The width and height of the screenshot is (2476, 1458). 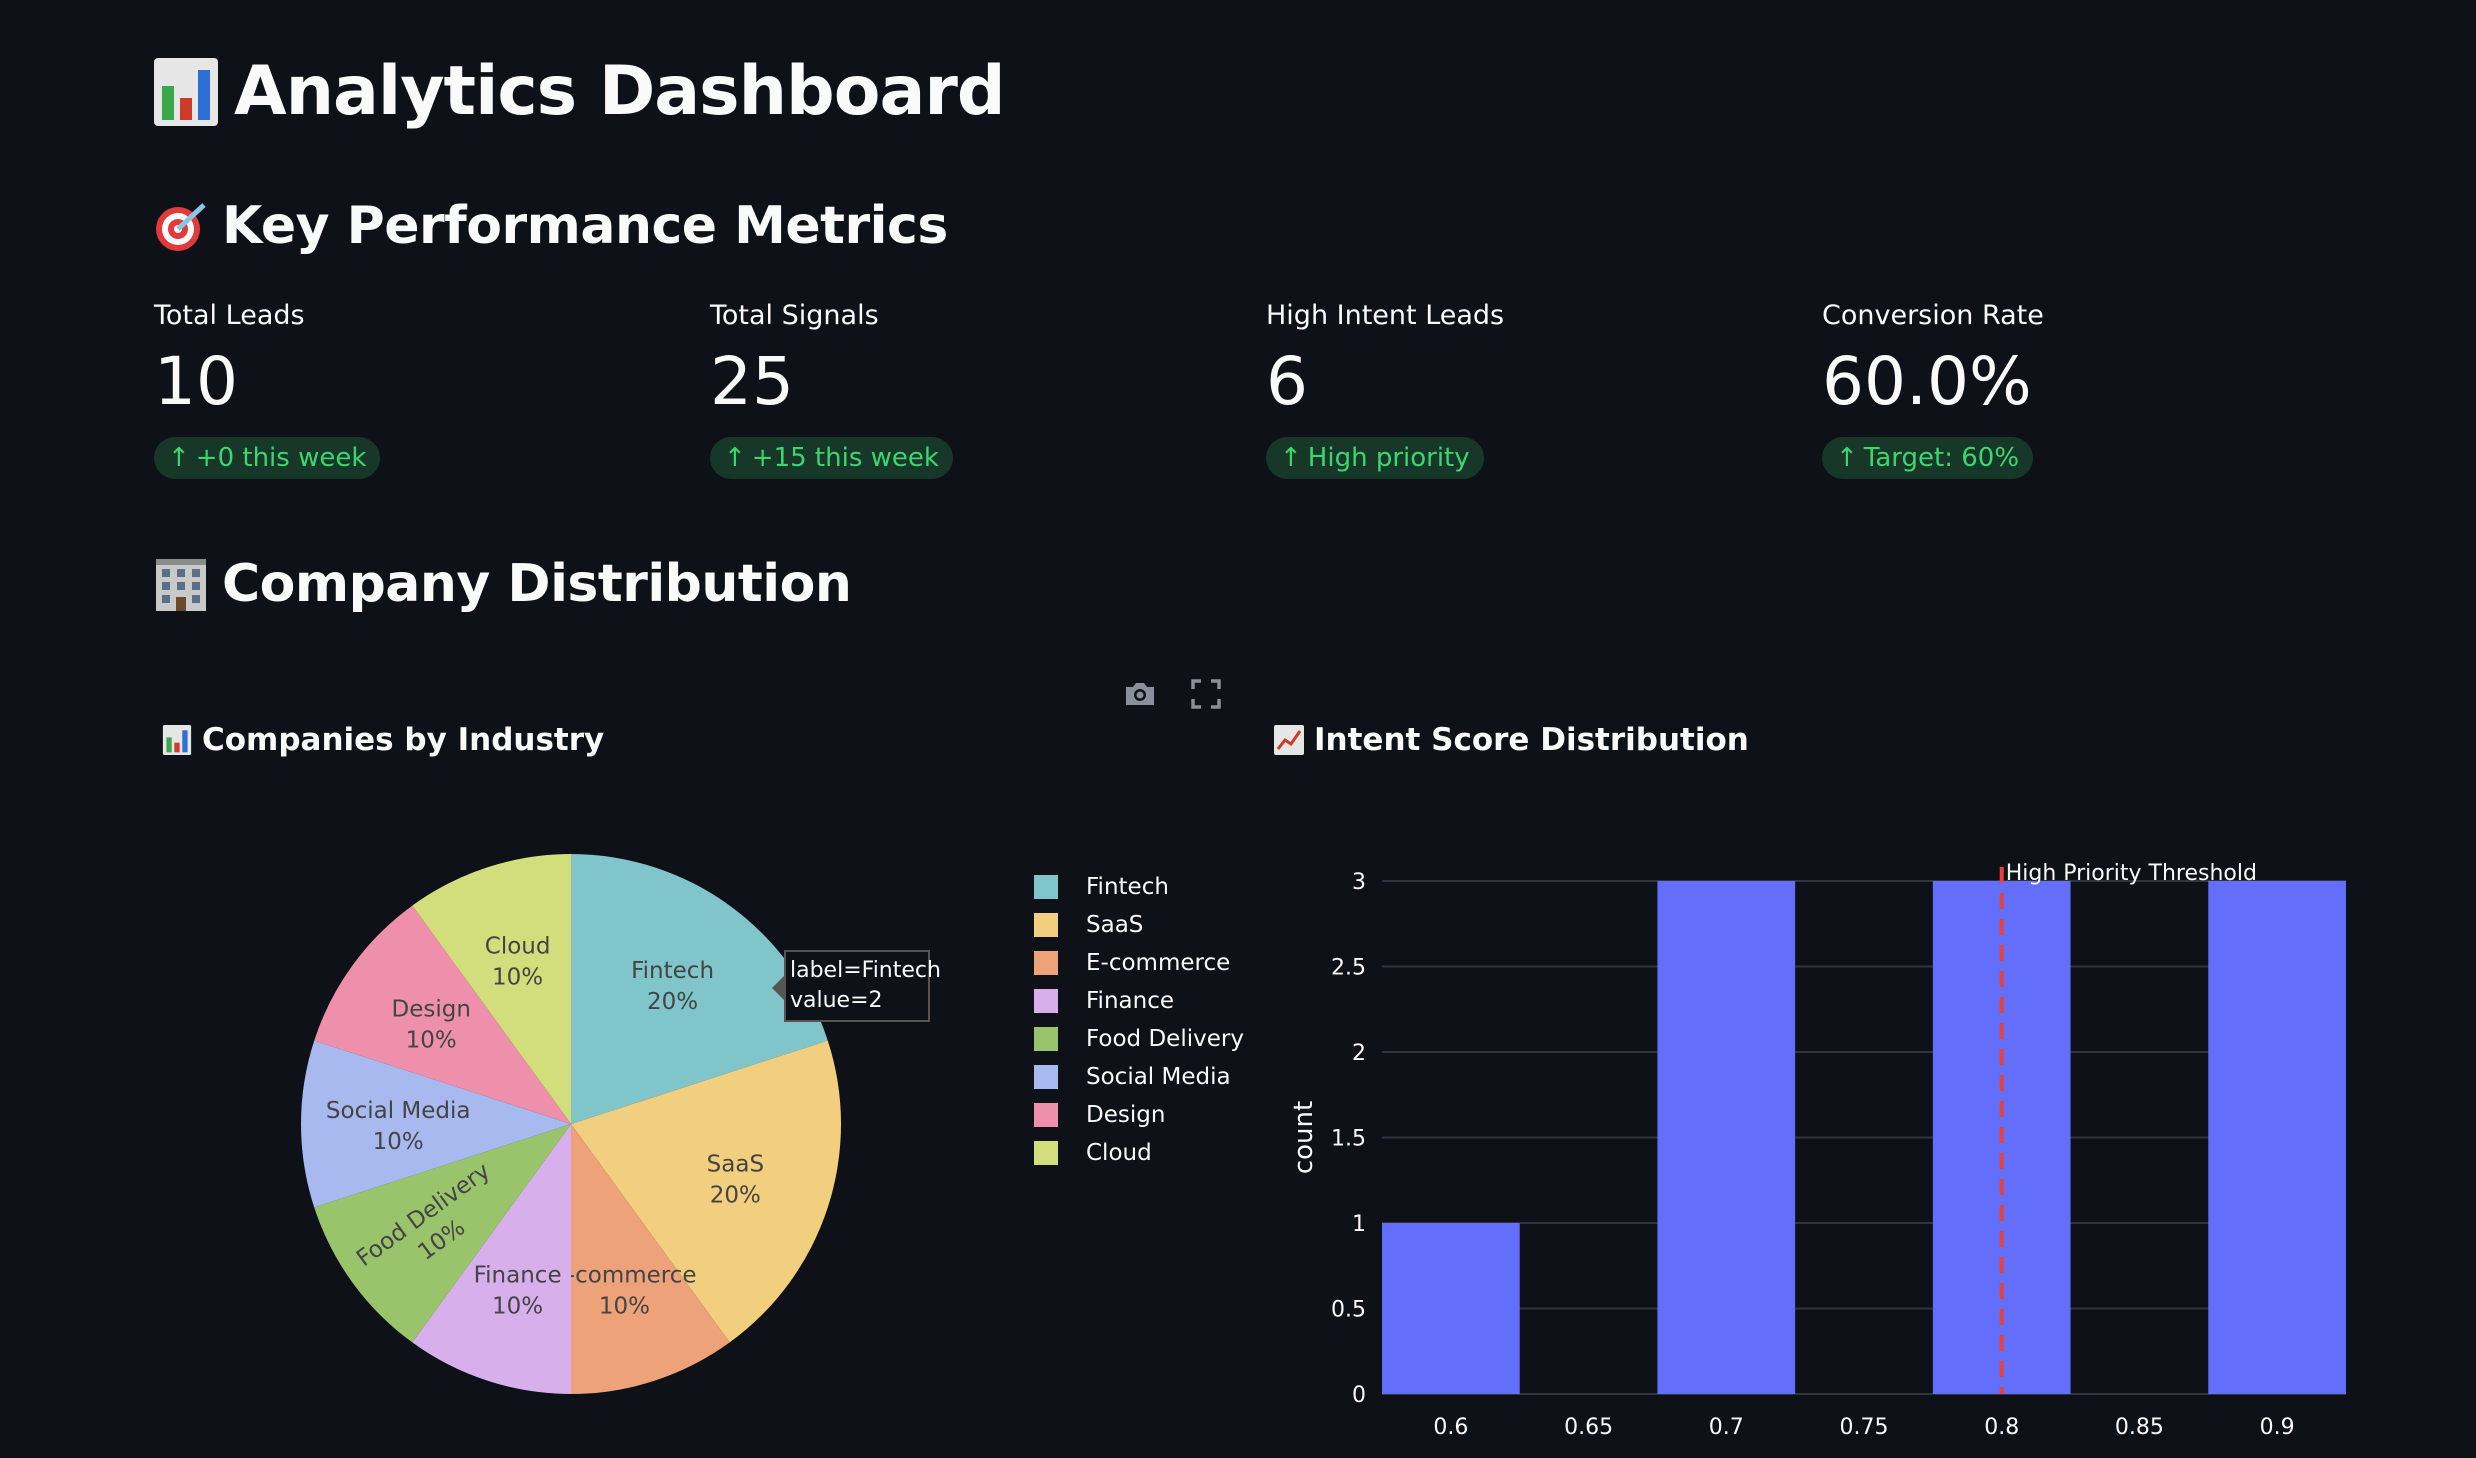 I want to click on x-tick-label: 0.65, so click(x=1588, y=1427).